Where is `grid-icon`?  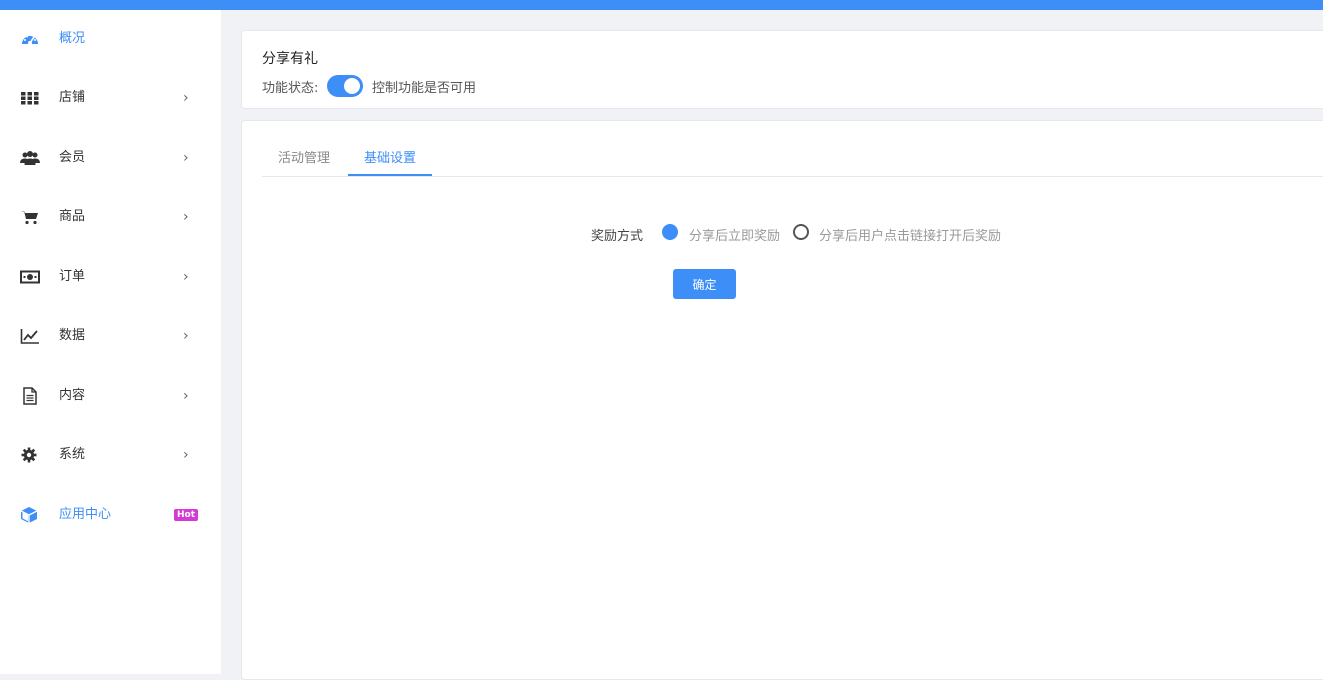
grid-icon is located at coordinates (30, 98).